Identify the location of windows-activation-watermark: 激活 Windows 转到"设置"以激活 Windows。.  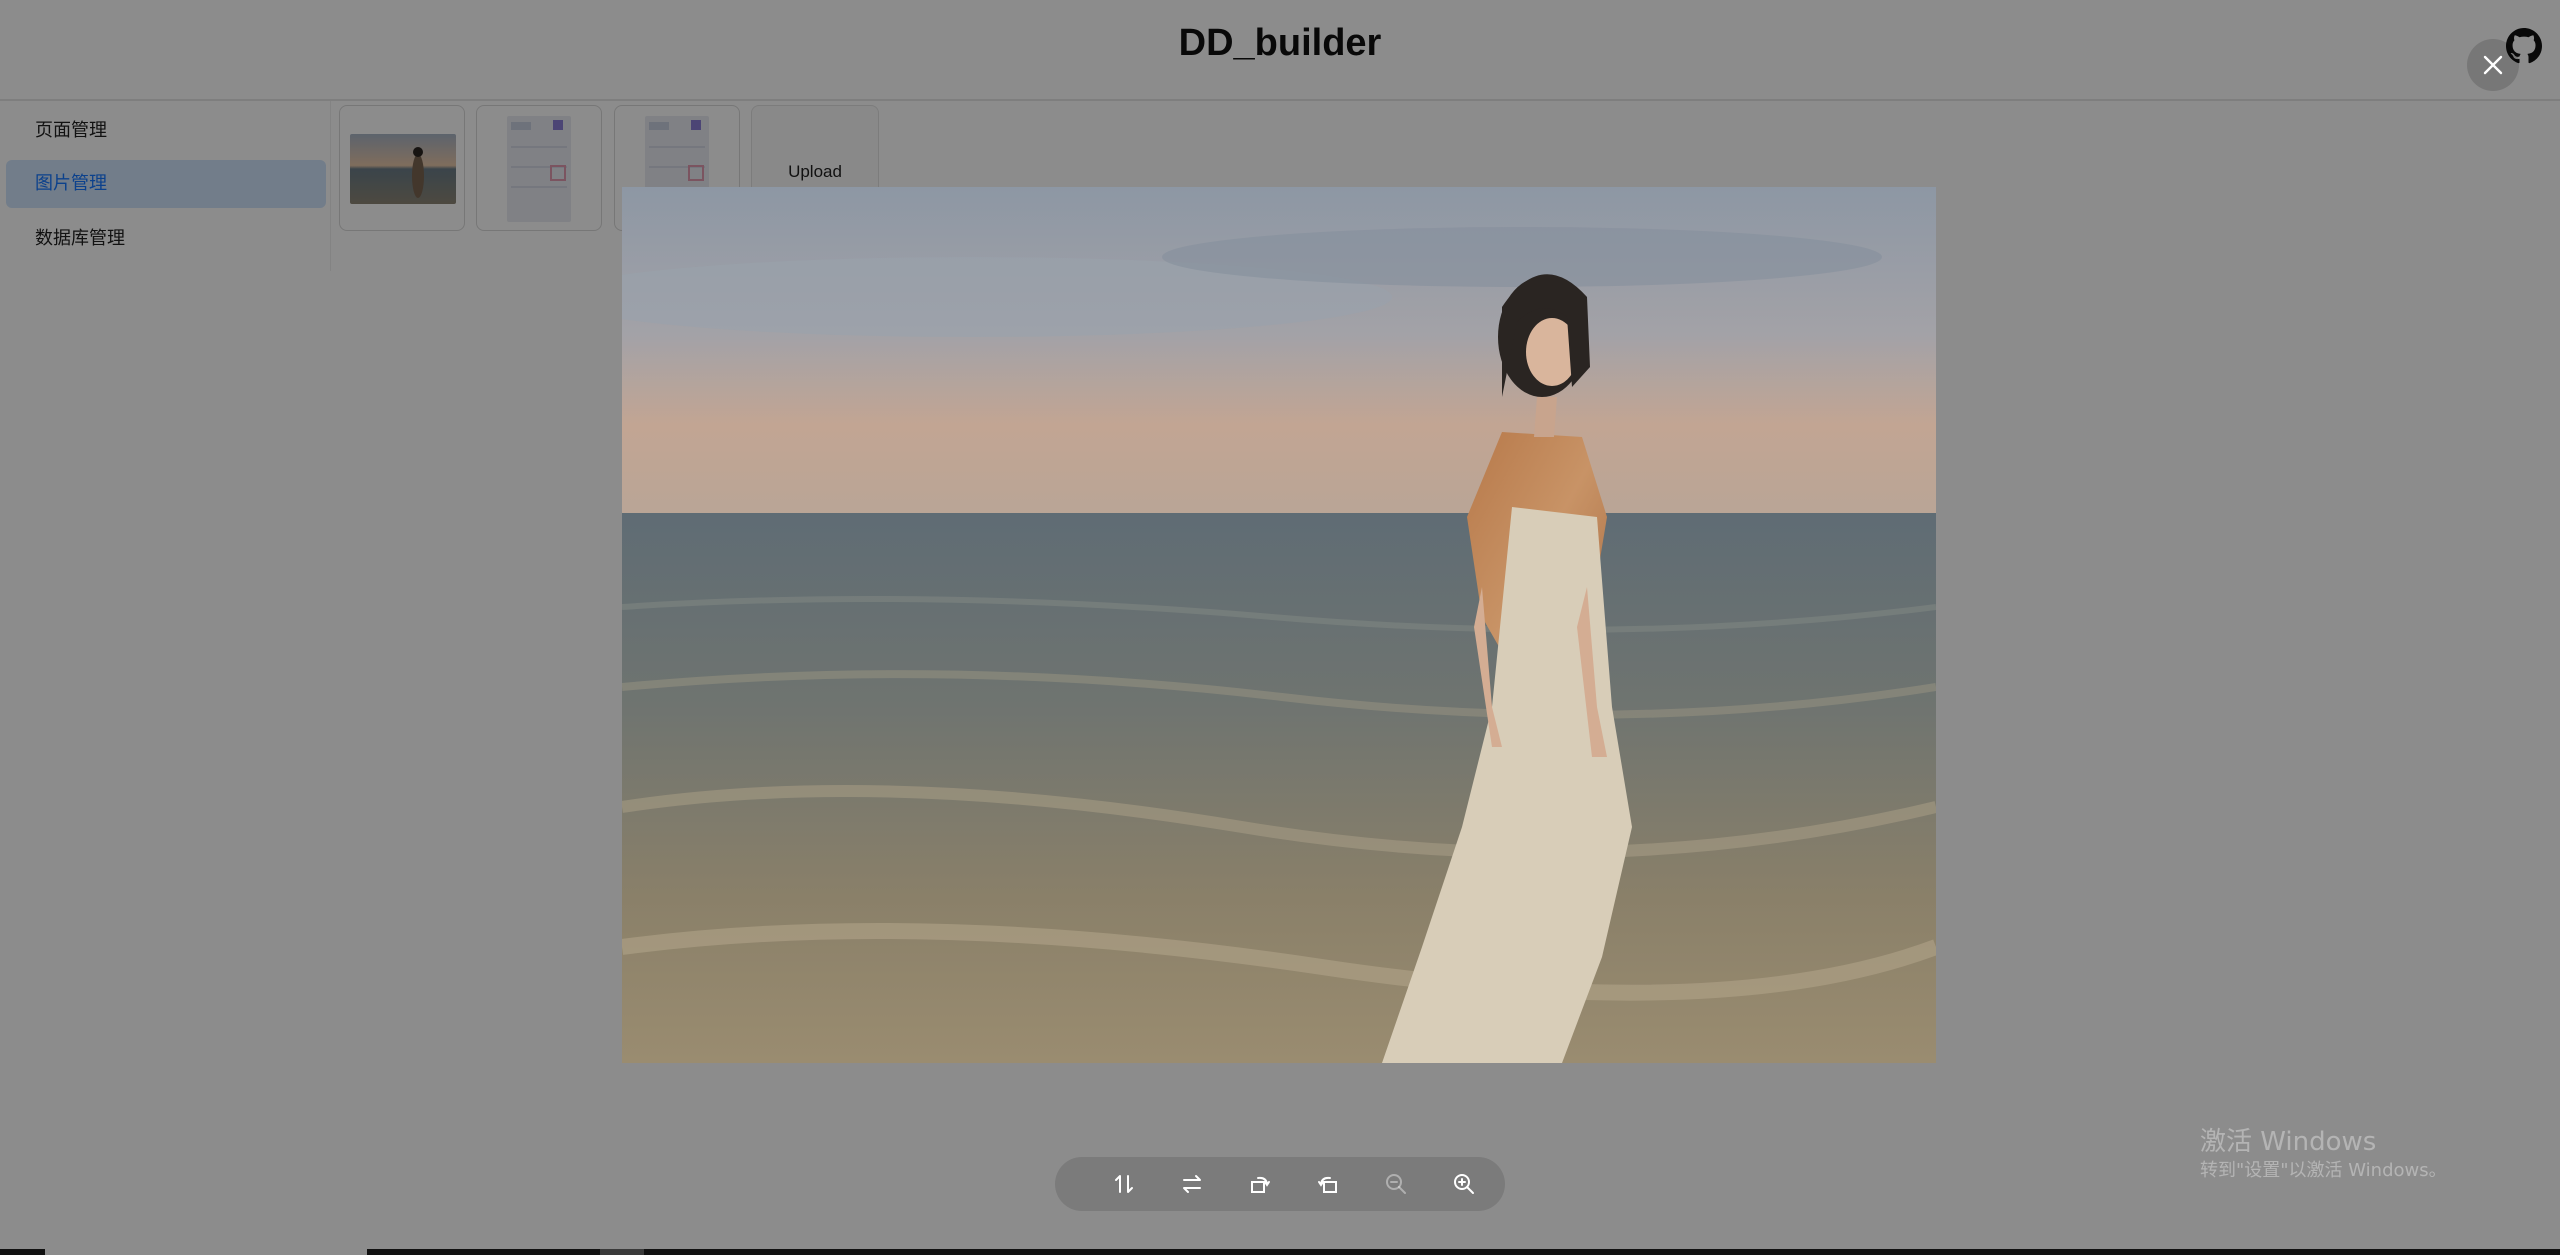
(2323, 1155).